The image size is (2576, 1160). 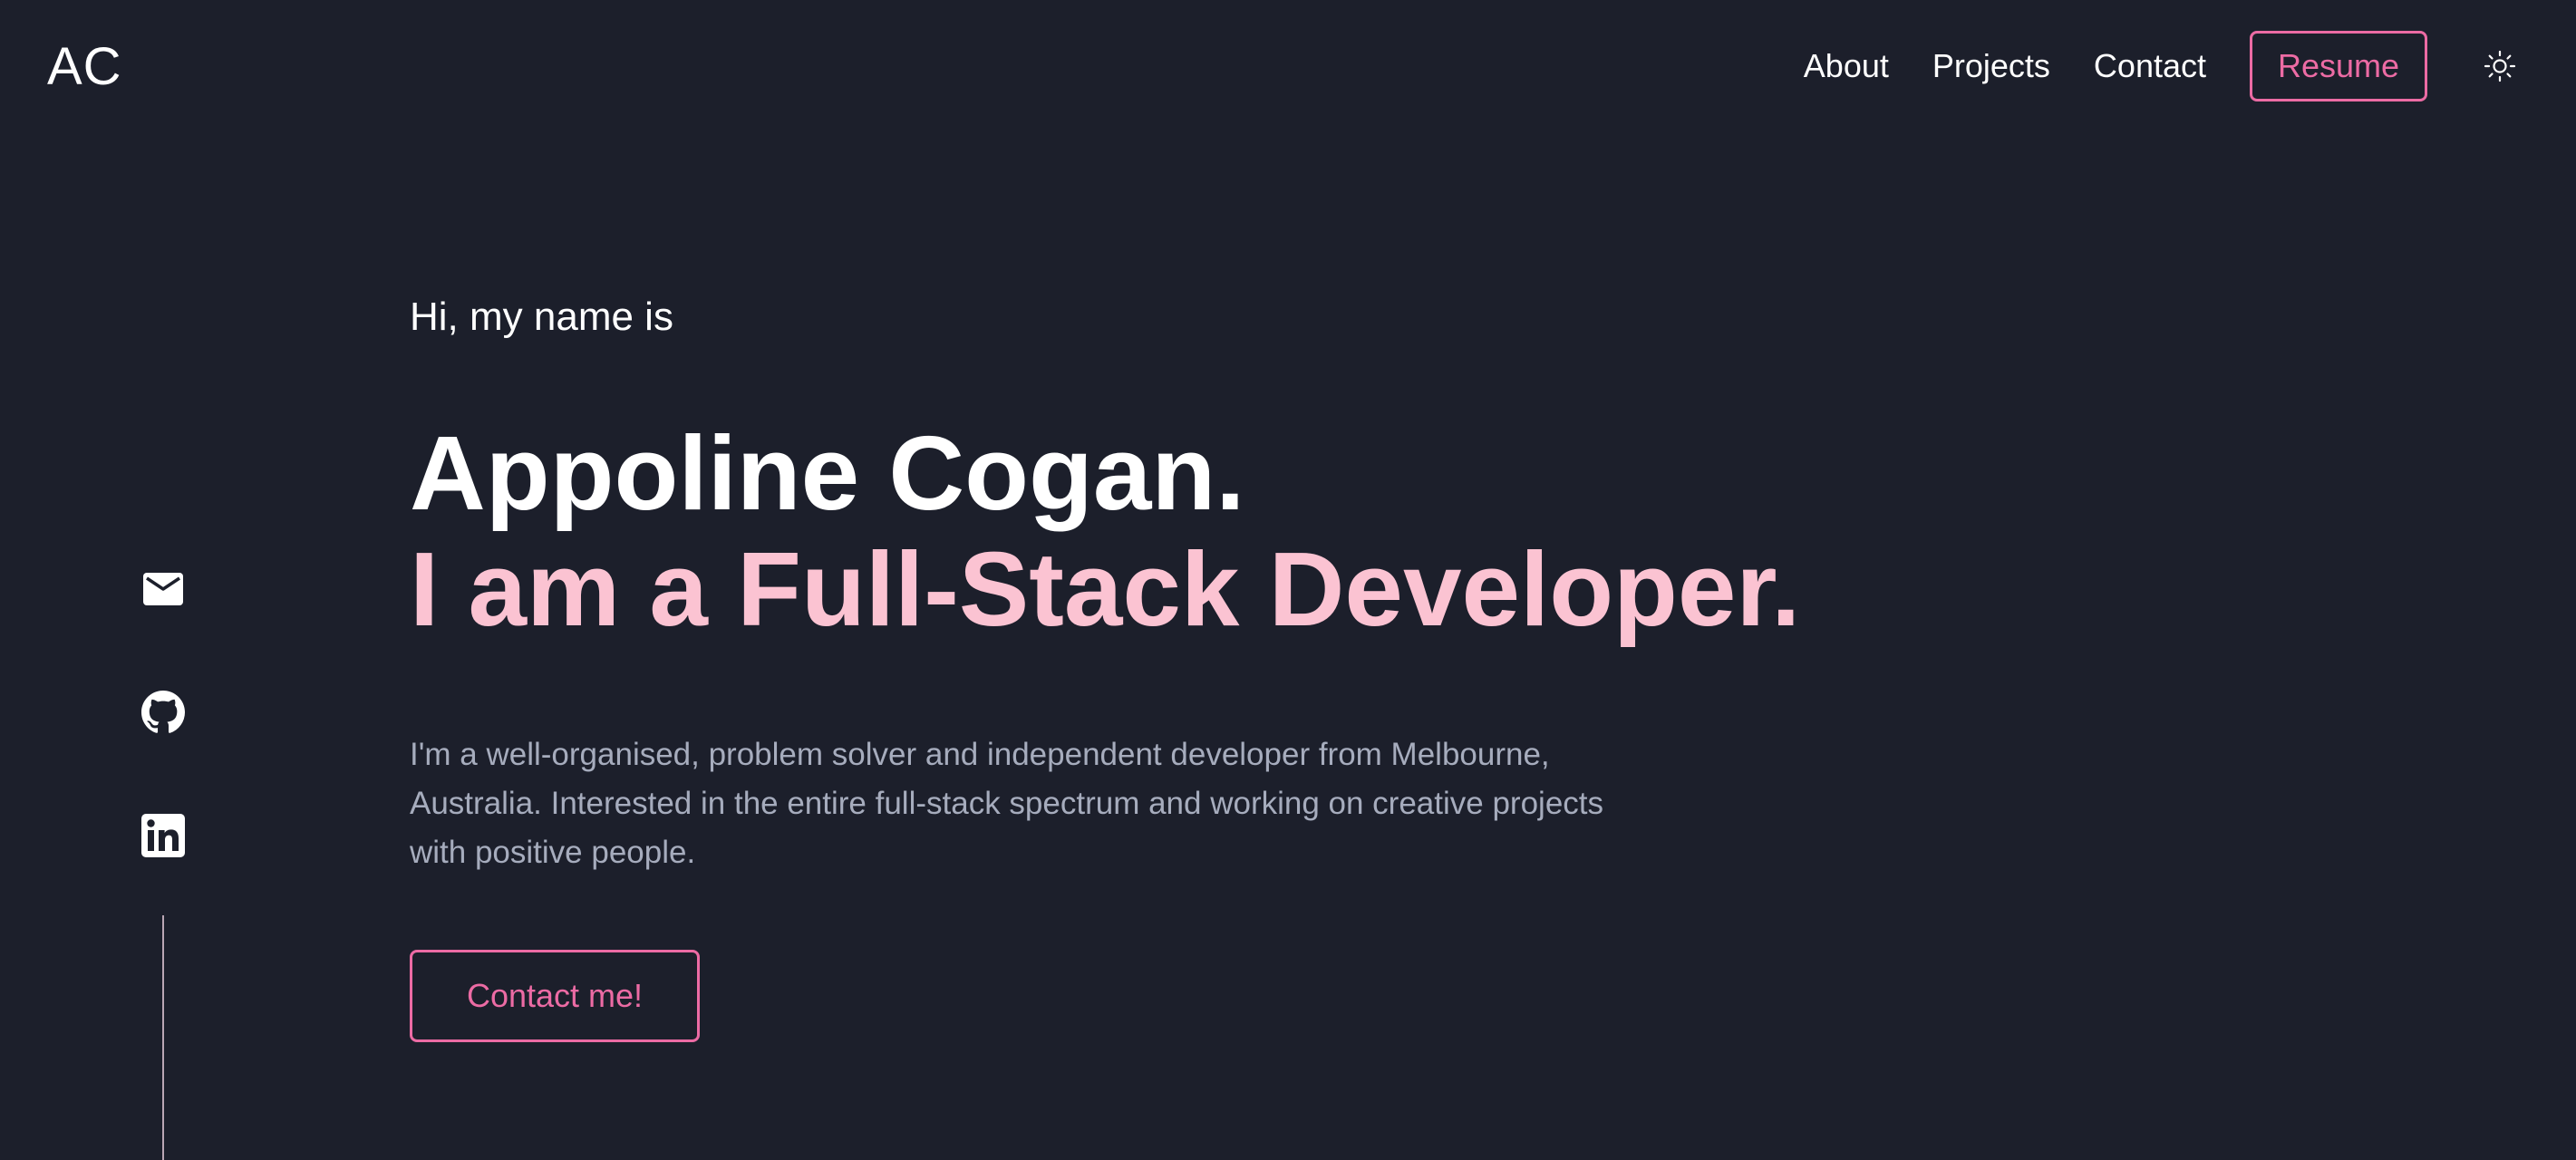 What do you see at coordinates (1991, 66) in the screenshot?
I see `nav-link-projects: Projects` at bounding box center [1991, 66].